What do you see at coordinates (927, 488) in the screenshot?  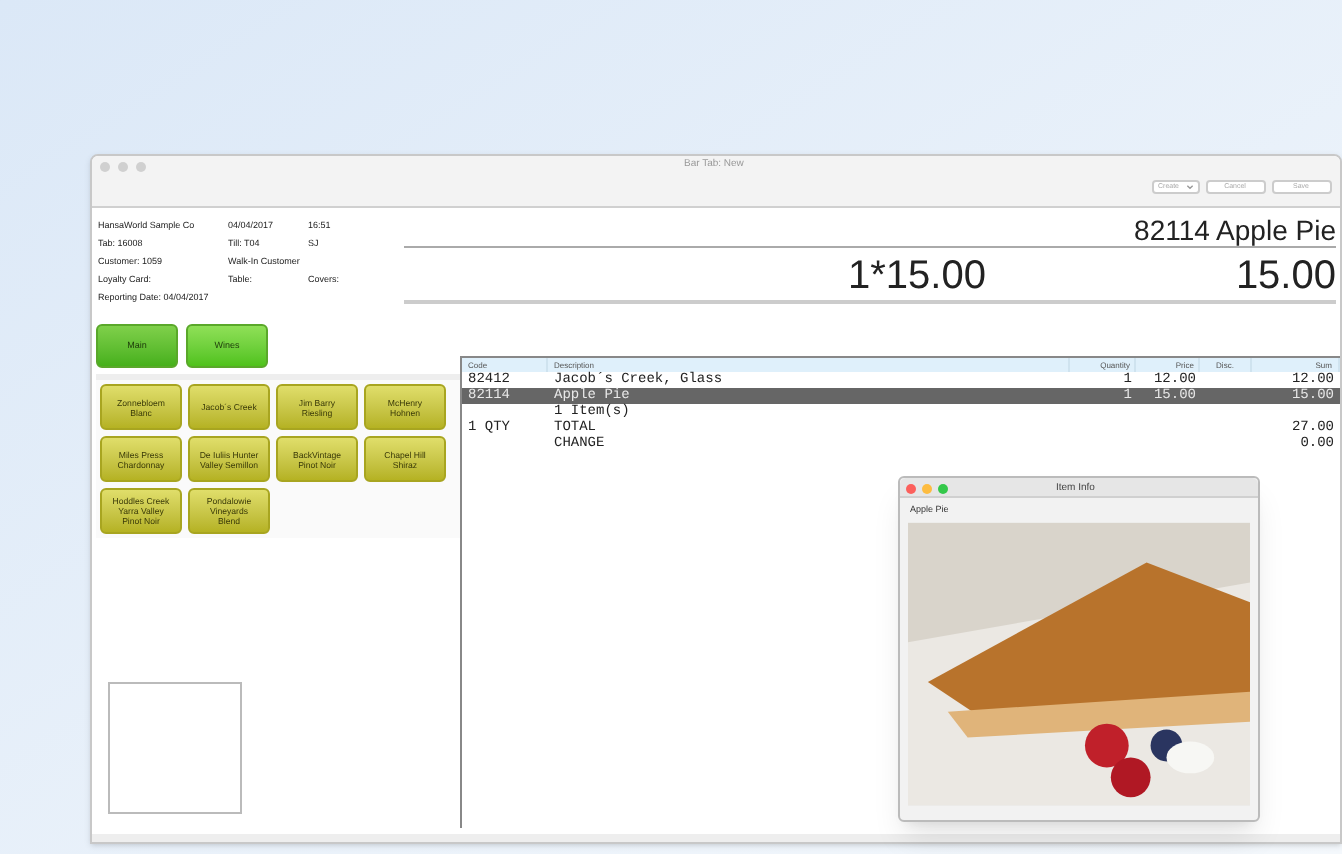 I see `minimize-icon` at bounding box center [927, 488].